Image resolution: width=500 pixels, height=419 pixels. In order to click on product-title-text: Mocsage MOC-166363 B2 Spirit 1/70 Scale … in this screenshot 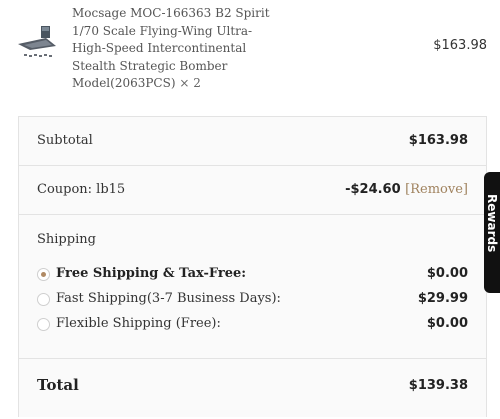, I will do `click(171, 48)`.